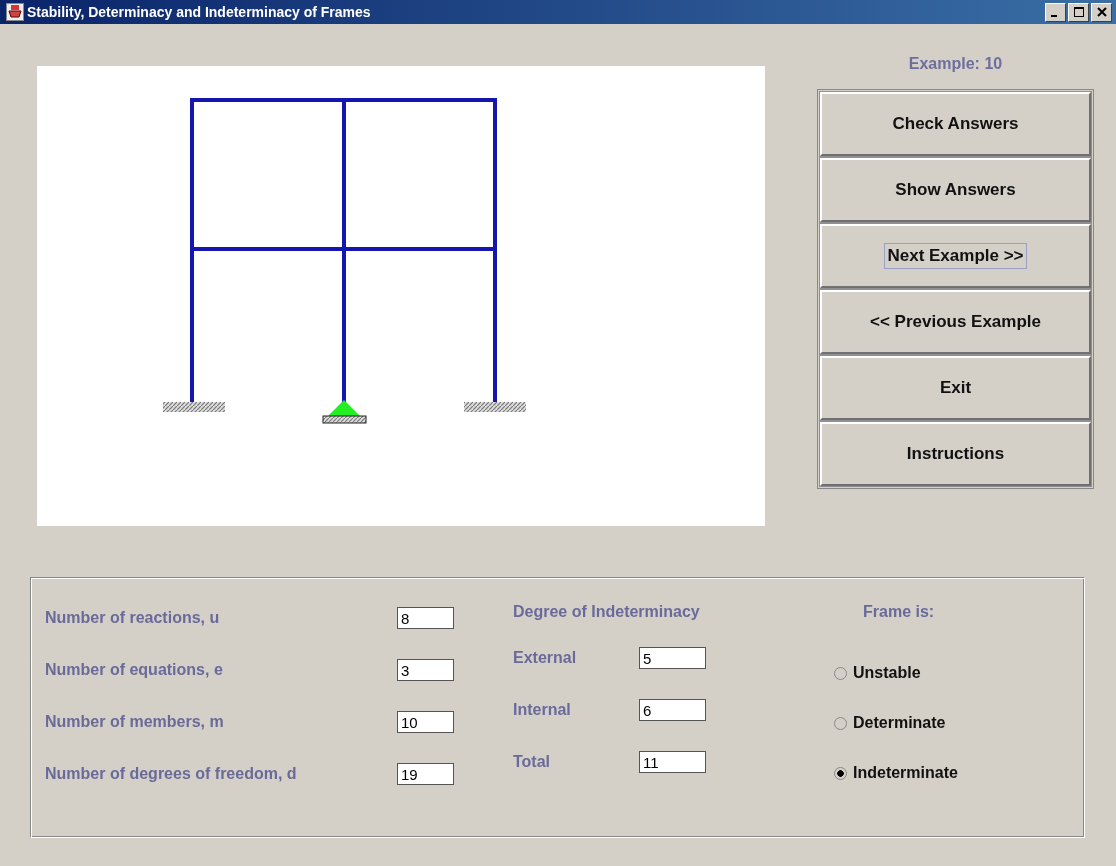 The width and height of the screenshot is (1116, 866). I want to click on field-label: Internal, so click(542, 710).